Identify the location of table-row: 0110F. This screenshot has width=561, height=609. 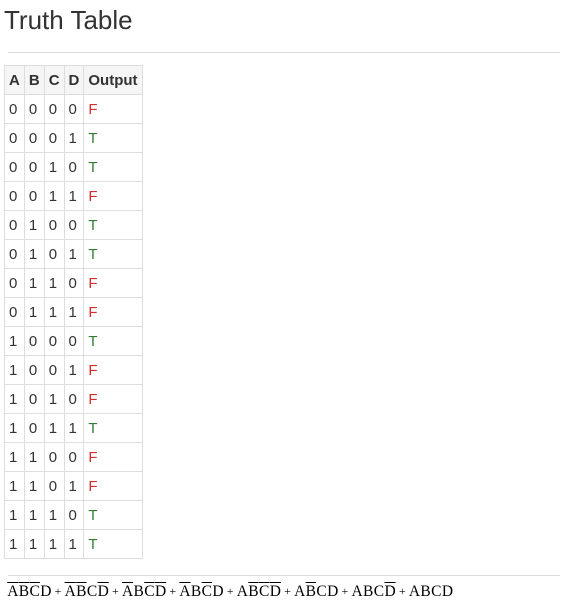
(73, 283).